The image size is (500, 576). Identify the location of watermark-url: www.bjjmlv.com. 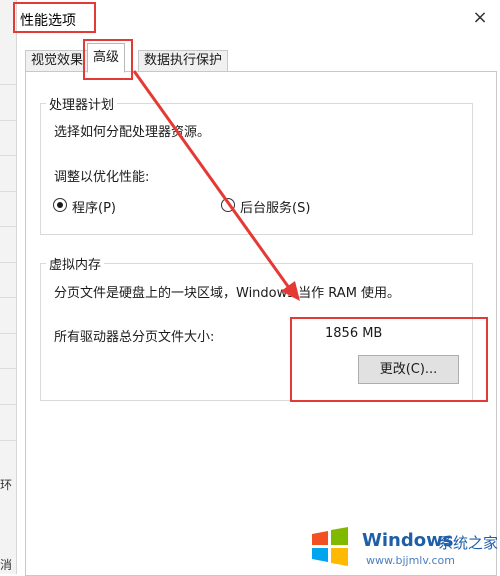
(410, 560).